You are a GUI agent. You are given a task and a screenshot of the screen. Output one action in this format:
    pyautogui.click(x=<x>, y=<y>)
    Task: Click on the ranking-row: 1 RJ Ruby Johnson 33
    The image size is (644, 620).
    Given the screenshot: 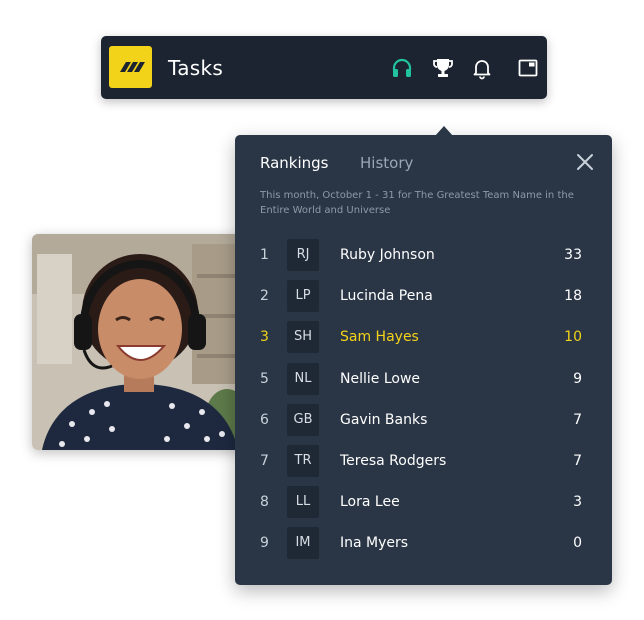 What is the action you would take?
    pyautogui.click(x=423, y=255)
    